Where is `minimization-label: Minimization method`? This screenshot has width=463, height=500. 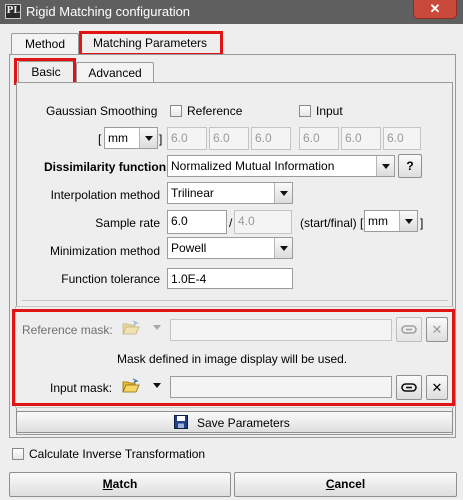
minimization-label: Minimization method is located at coordinates (104, 251).